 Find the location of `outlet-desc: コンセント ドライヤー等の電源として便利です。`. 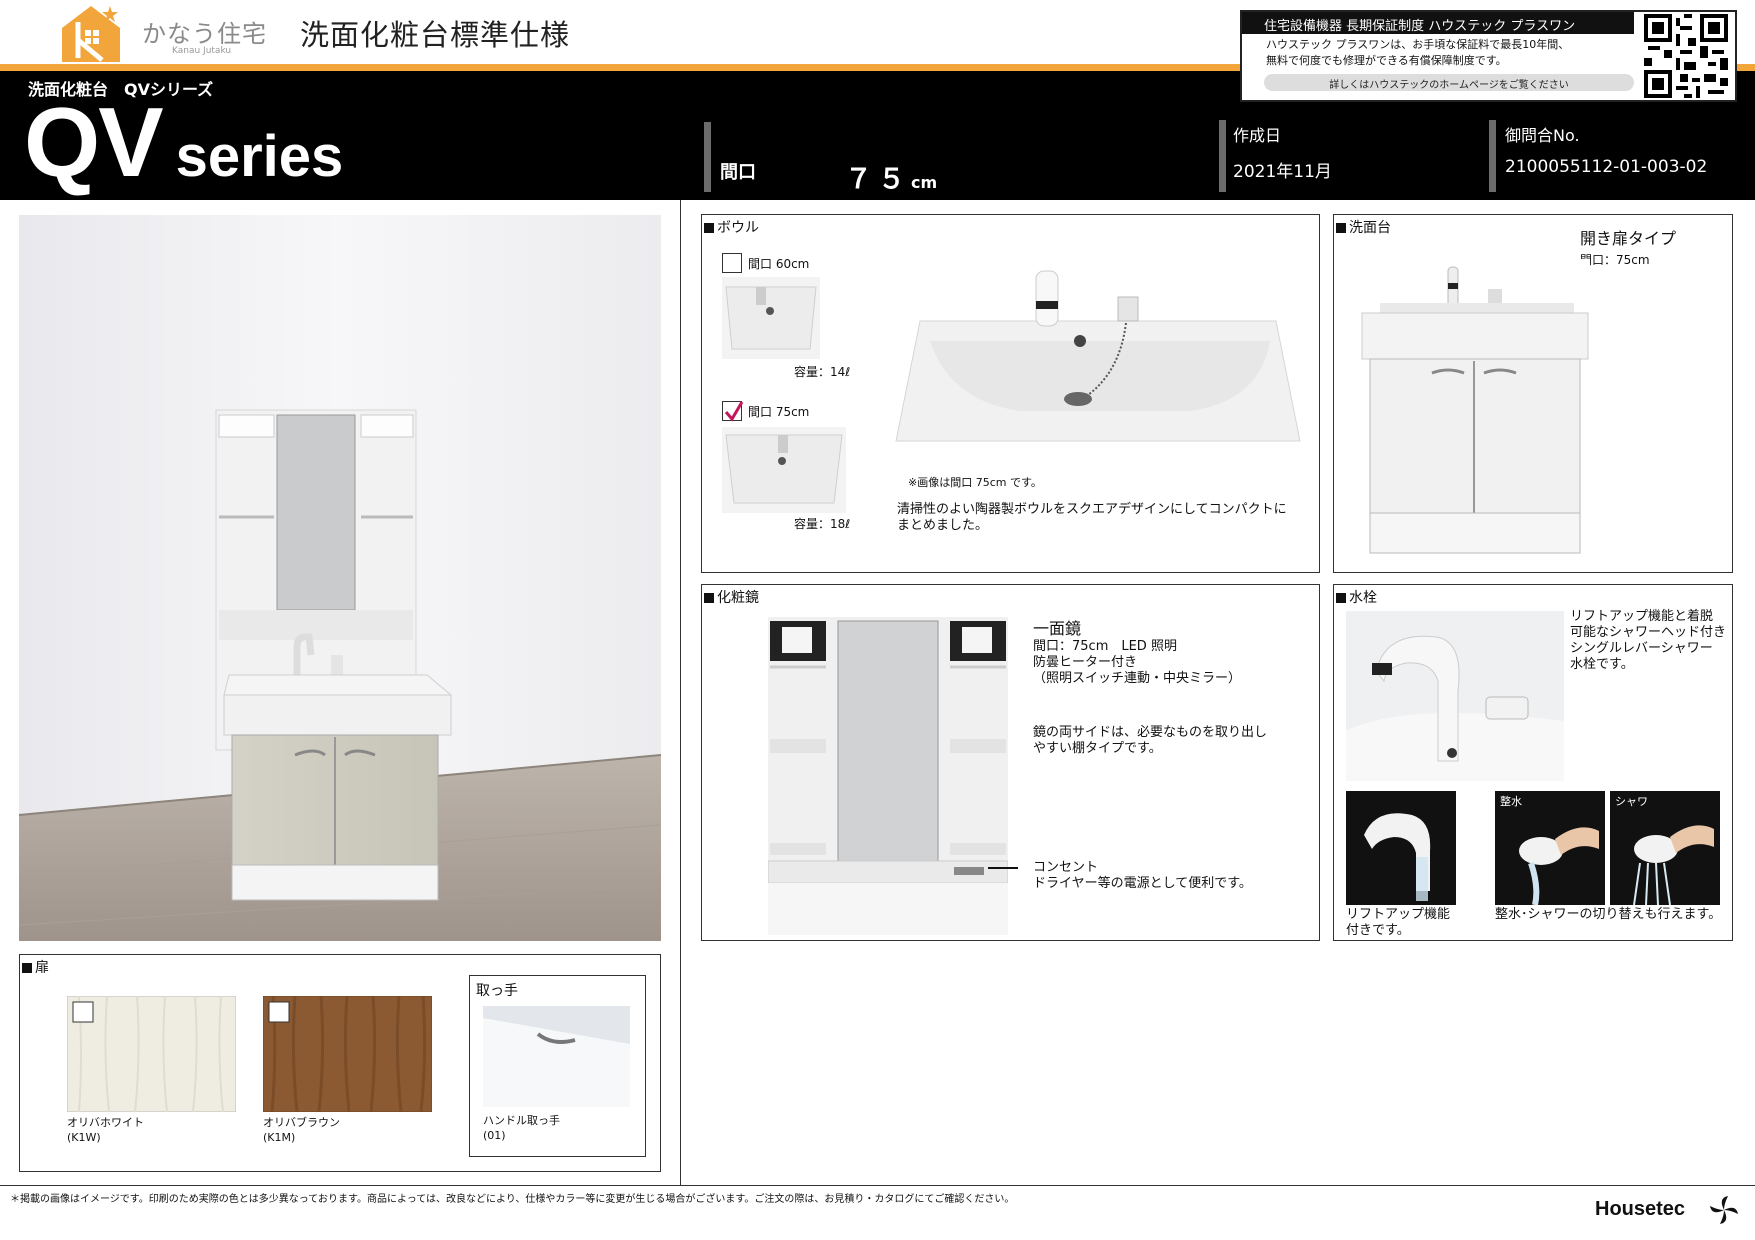

outlet-desc: コンセント ドライヤー等の電源として便利です。 is located at coordinates (1142, 876).